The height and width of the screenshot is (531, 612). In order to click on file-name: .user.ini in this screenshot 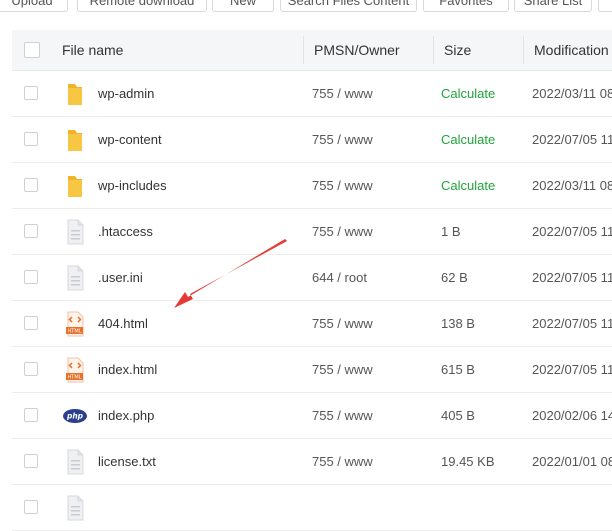, I will do `click(120, 277)`.